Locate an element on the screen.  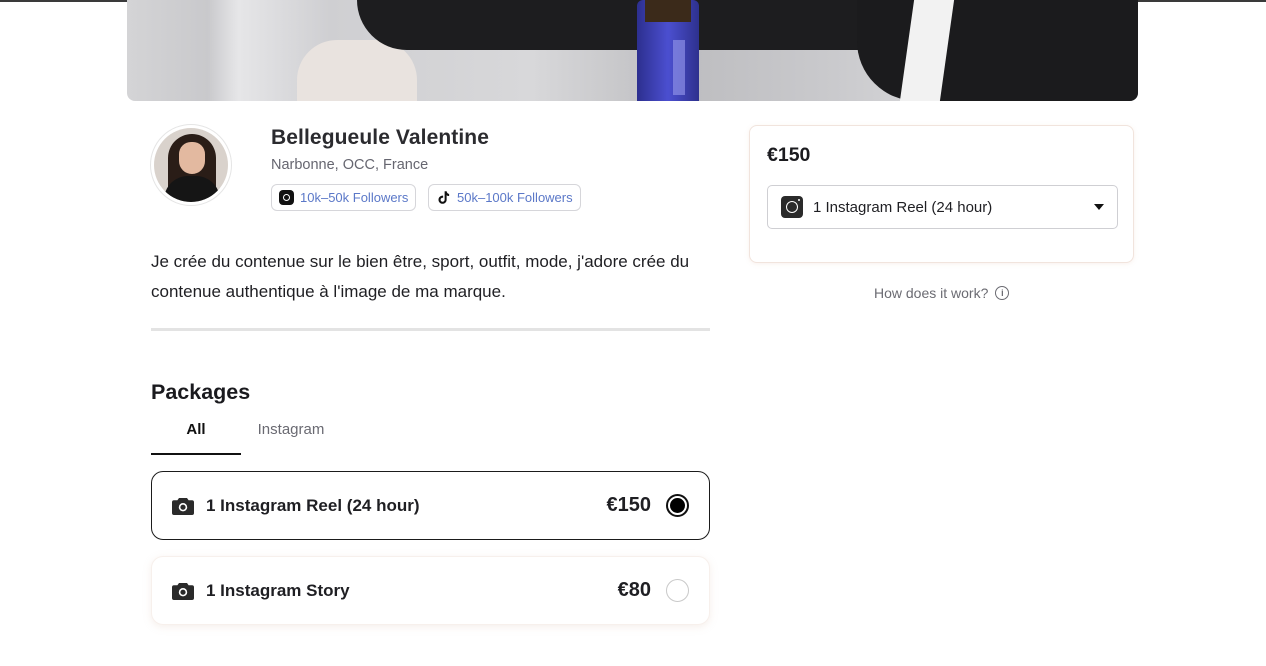
package-select-value: 1 Instagram Reel (24 hour) is located at coordinates (903, 207).